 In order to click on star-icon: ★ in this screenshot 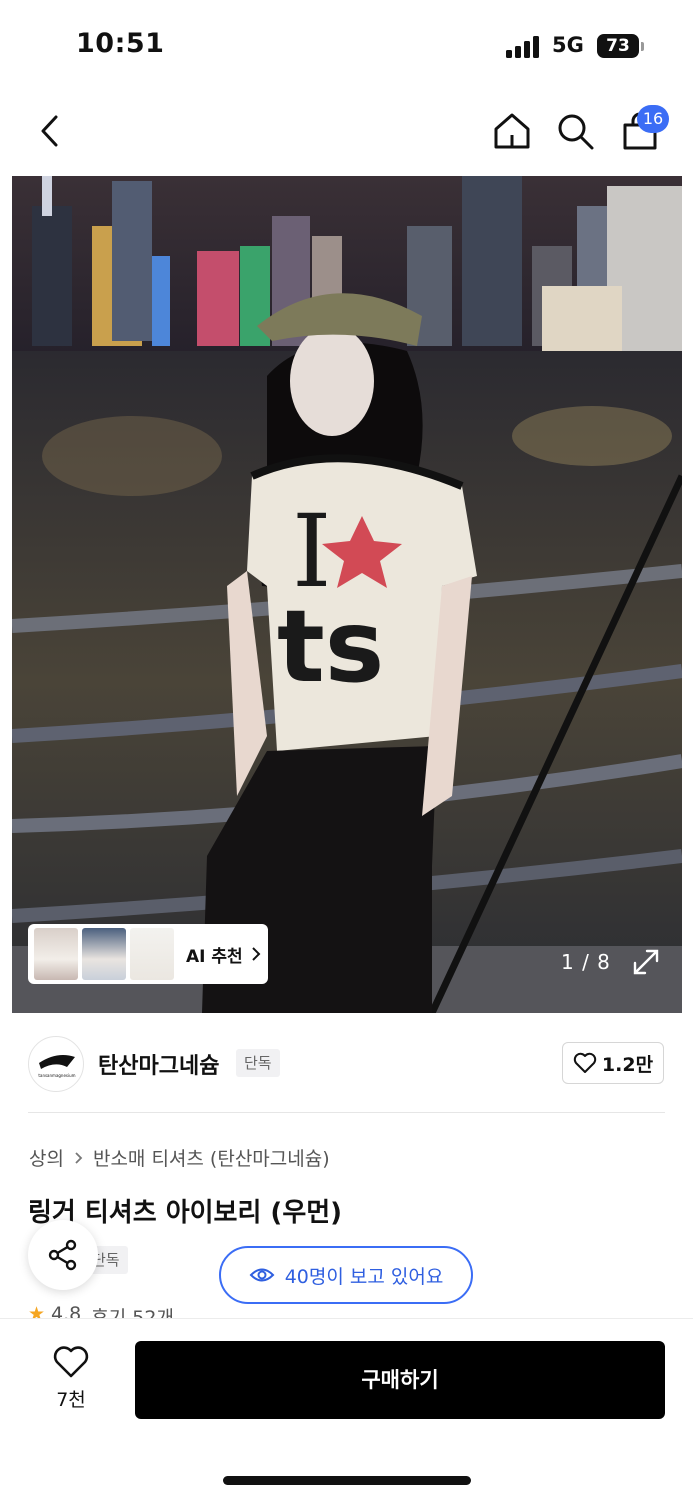, I will do `click(37, 1311)`.